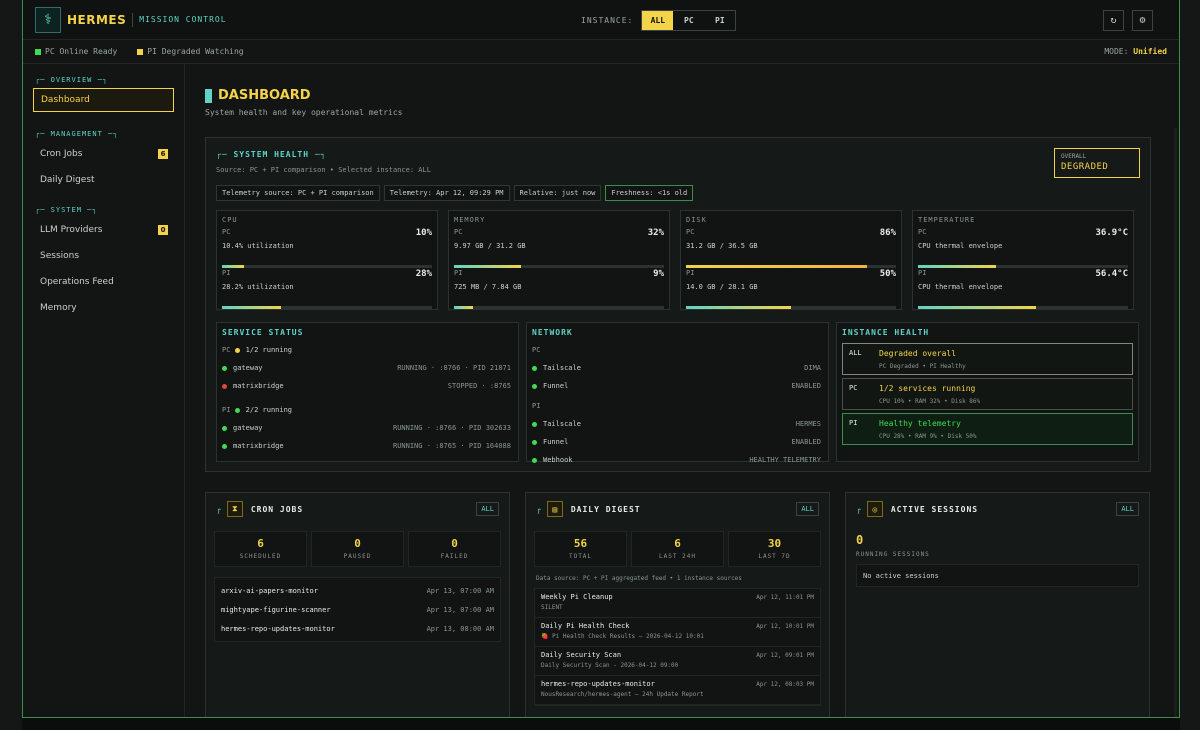  What do you see at coordinates (1111, 274) in the screenshot?
I see `metric-percent: 56.4°C` at bounding box center [1111, 274].